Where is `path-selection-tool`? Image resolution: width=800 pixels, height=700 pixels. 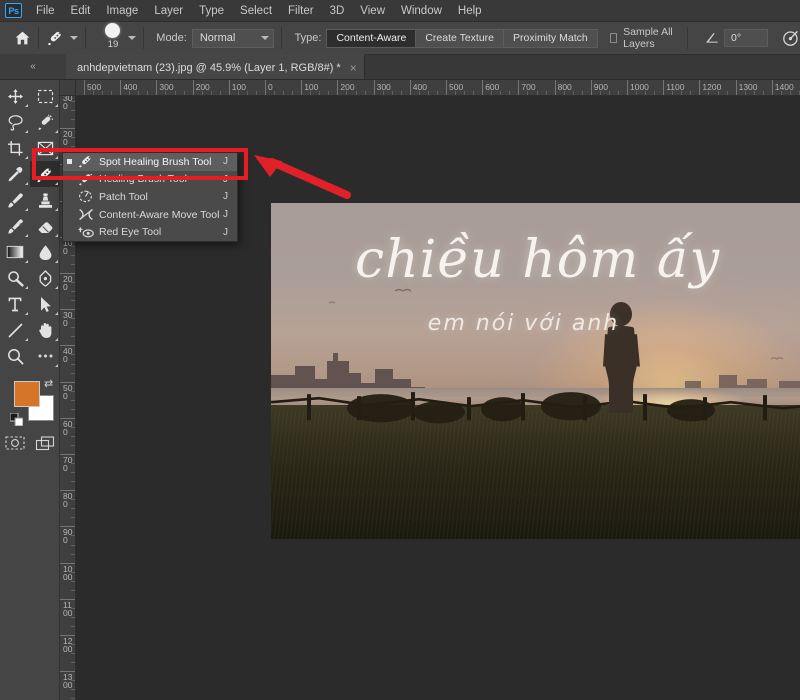
path-selection-tool is located at coordinates (45, 304).